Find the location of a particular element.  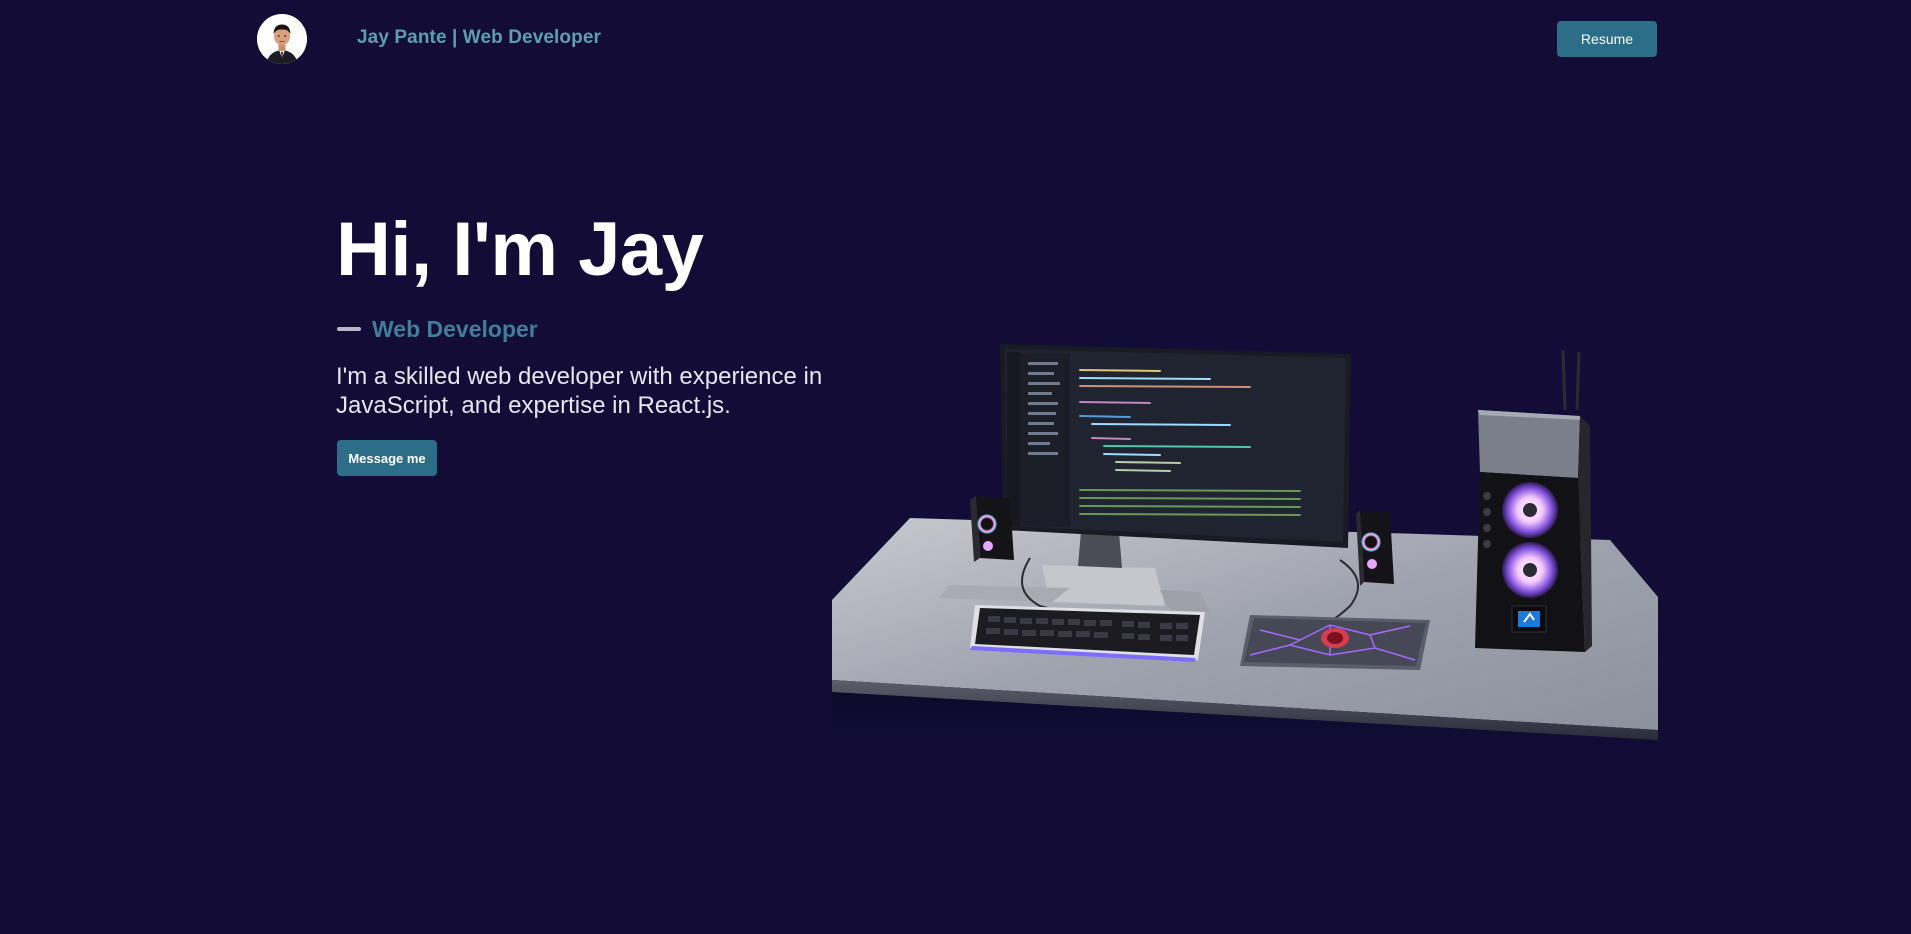

dash-icon is located at coordinates (349, 329).